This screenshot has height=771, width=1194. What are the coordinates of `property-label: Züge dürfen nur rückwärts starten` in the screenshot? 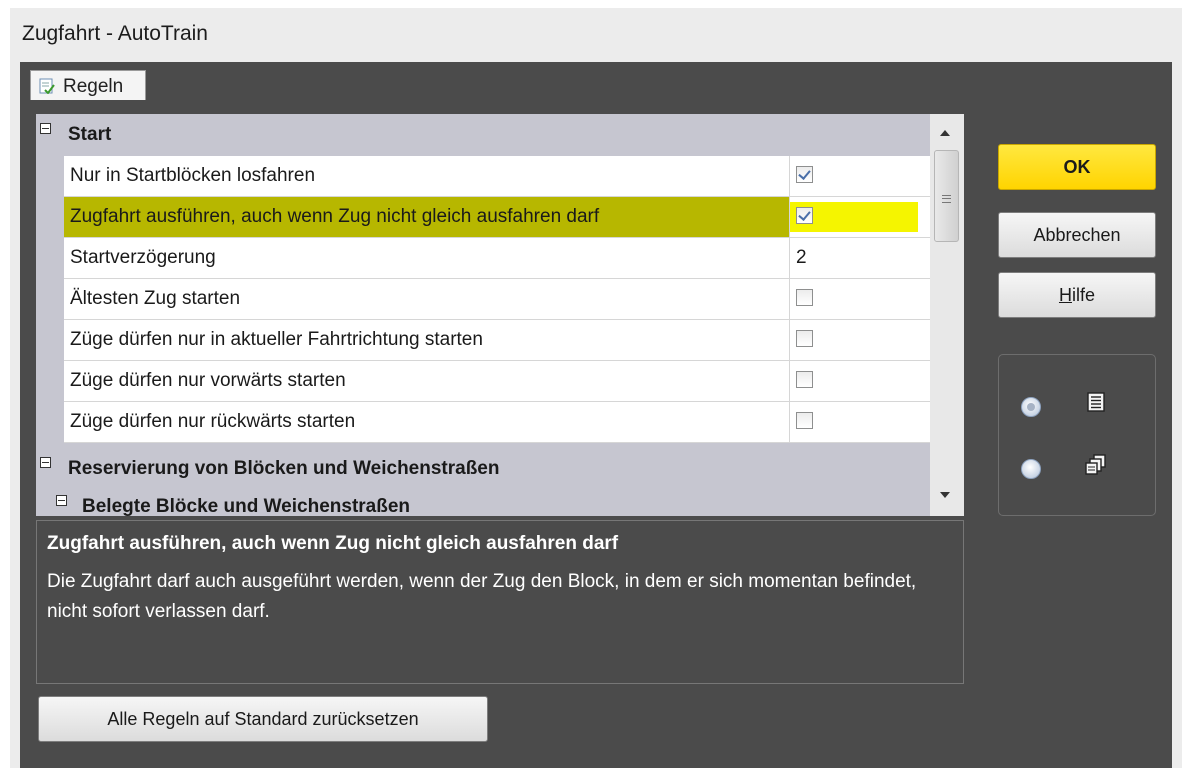 It's located at (427, 422).